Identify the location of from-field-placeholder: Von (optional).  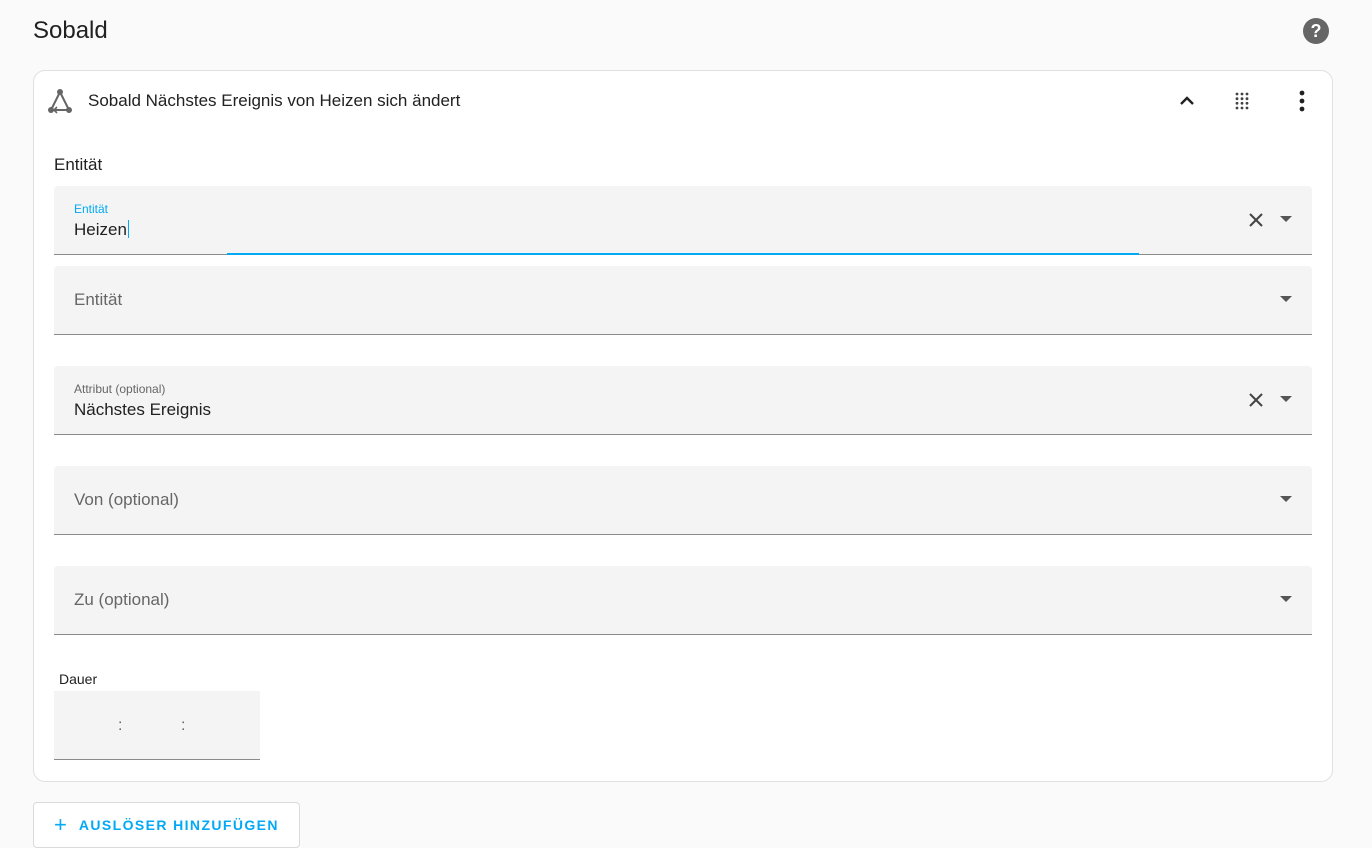
(126, 499).